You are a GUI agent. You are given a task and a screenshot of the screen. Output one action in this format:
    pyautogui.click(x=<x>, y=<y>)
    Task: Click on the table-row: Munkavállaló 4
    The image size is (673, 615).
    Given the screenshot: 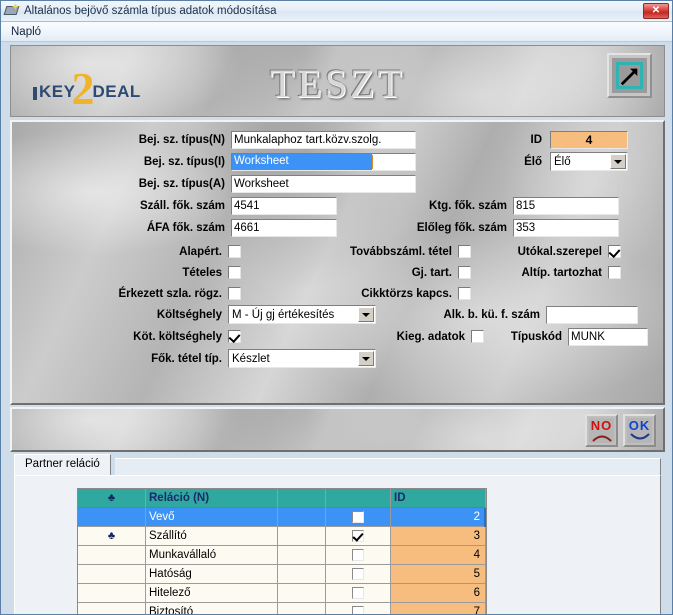 What is the action you would take?
    pyautogui.click(x=282, y=555)
    